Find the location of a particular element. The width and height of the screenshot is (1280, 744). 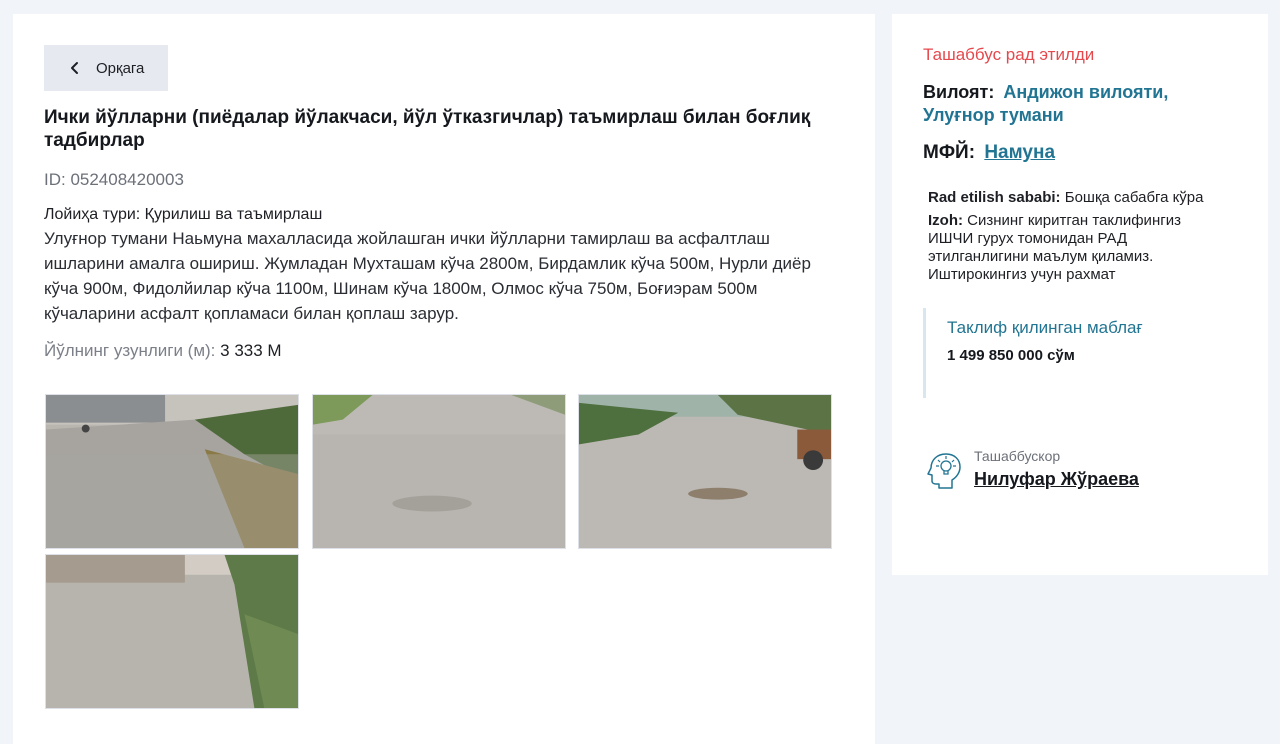

back-button: Орқага is located at coordinates (106, 68).